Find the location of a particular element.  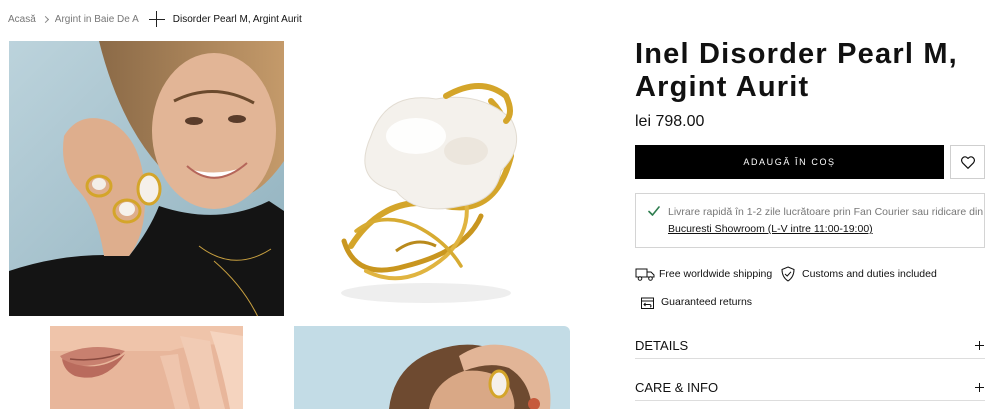

add-to-cart-button: ADAUGĂ ÎN COȘ is located at coordinates (789, 162).